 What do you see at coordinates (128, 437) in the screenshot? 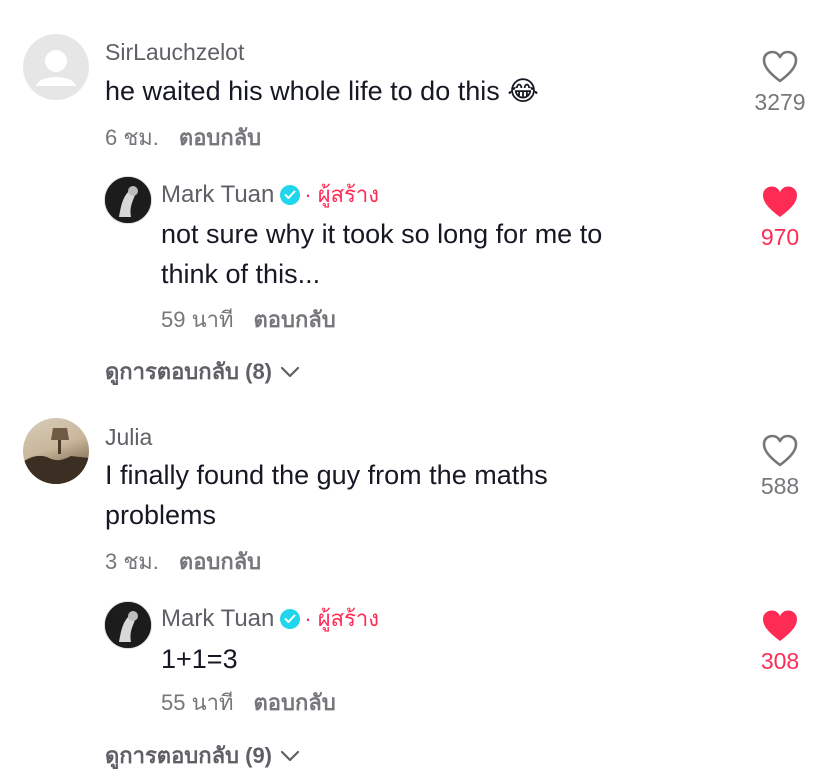
I see `comment-username: Julia` at bounding box center [128, 437].